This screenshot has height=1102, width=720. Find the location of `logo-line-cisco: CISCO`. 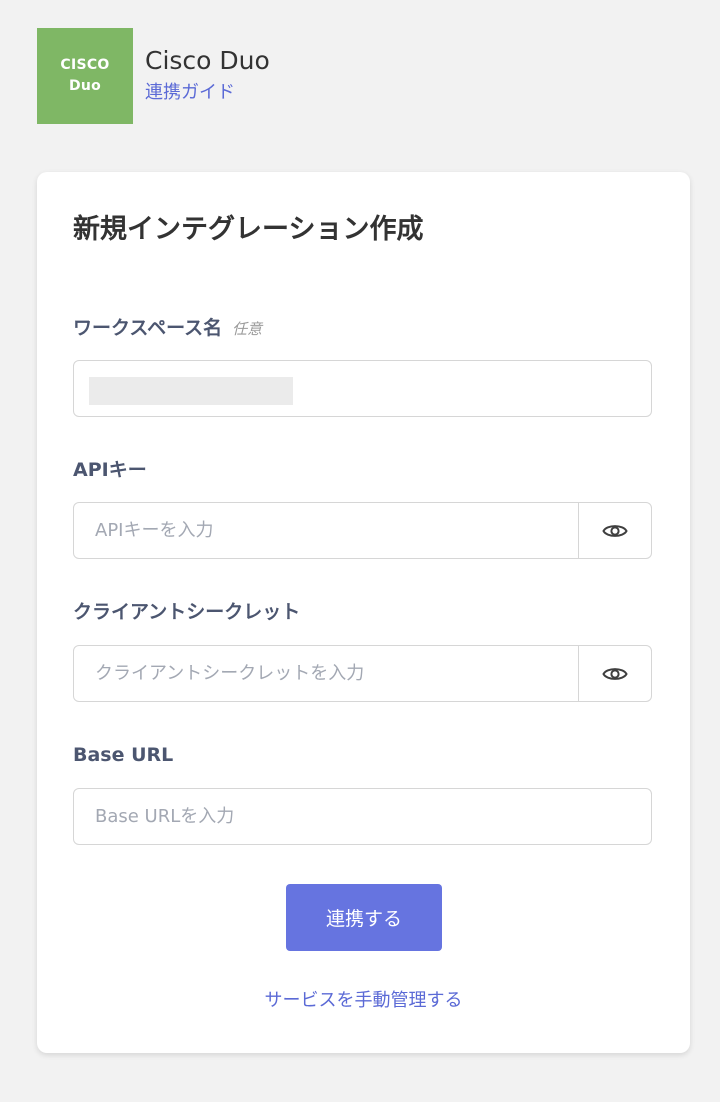

logo-line-cisco: CISCO is located at coordinates (85, 65).